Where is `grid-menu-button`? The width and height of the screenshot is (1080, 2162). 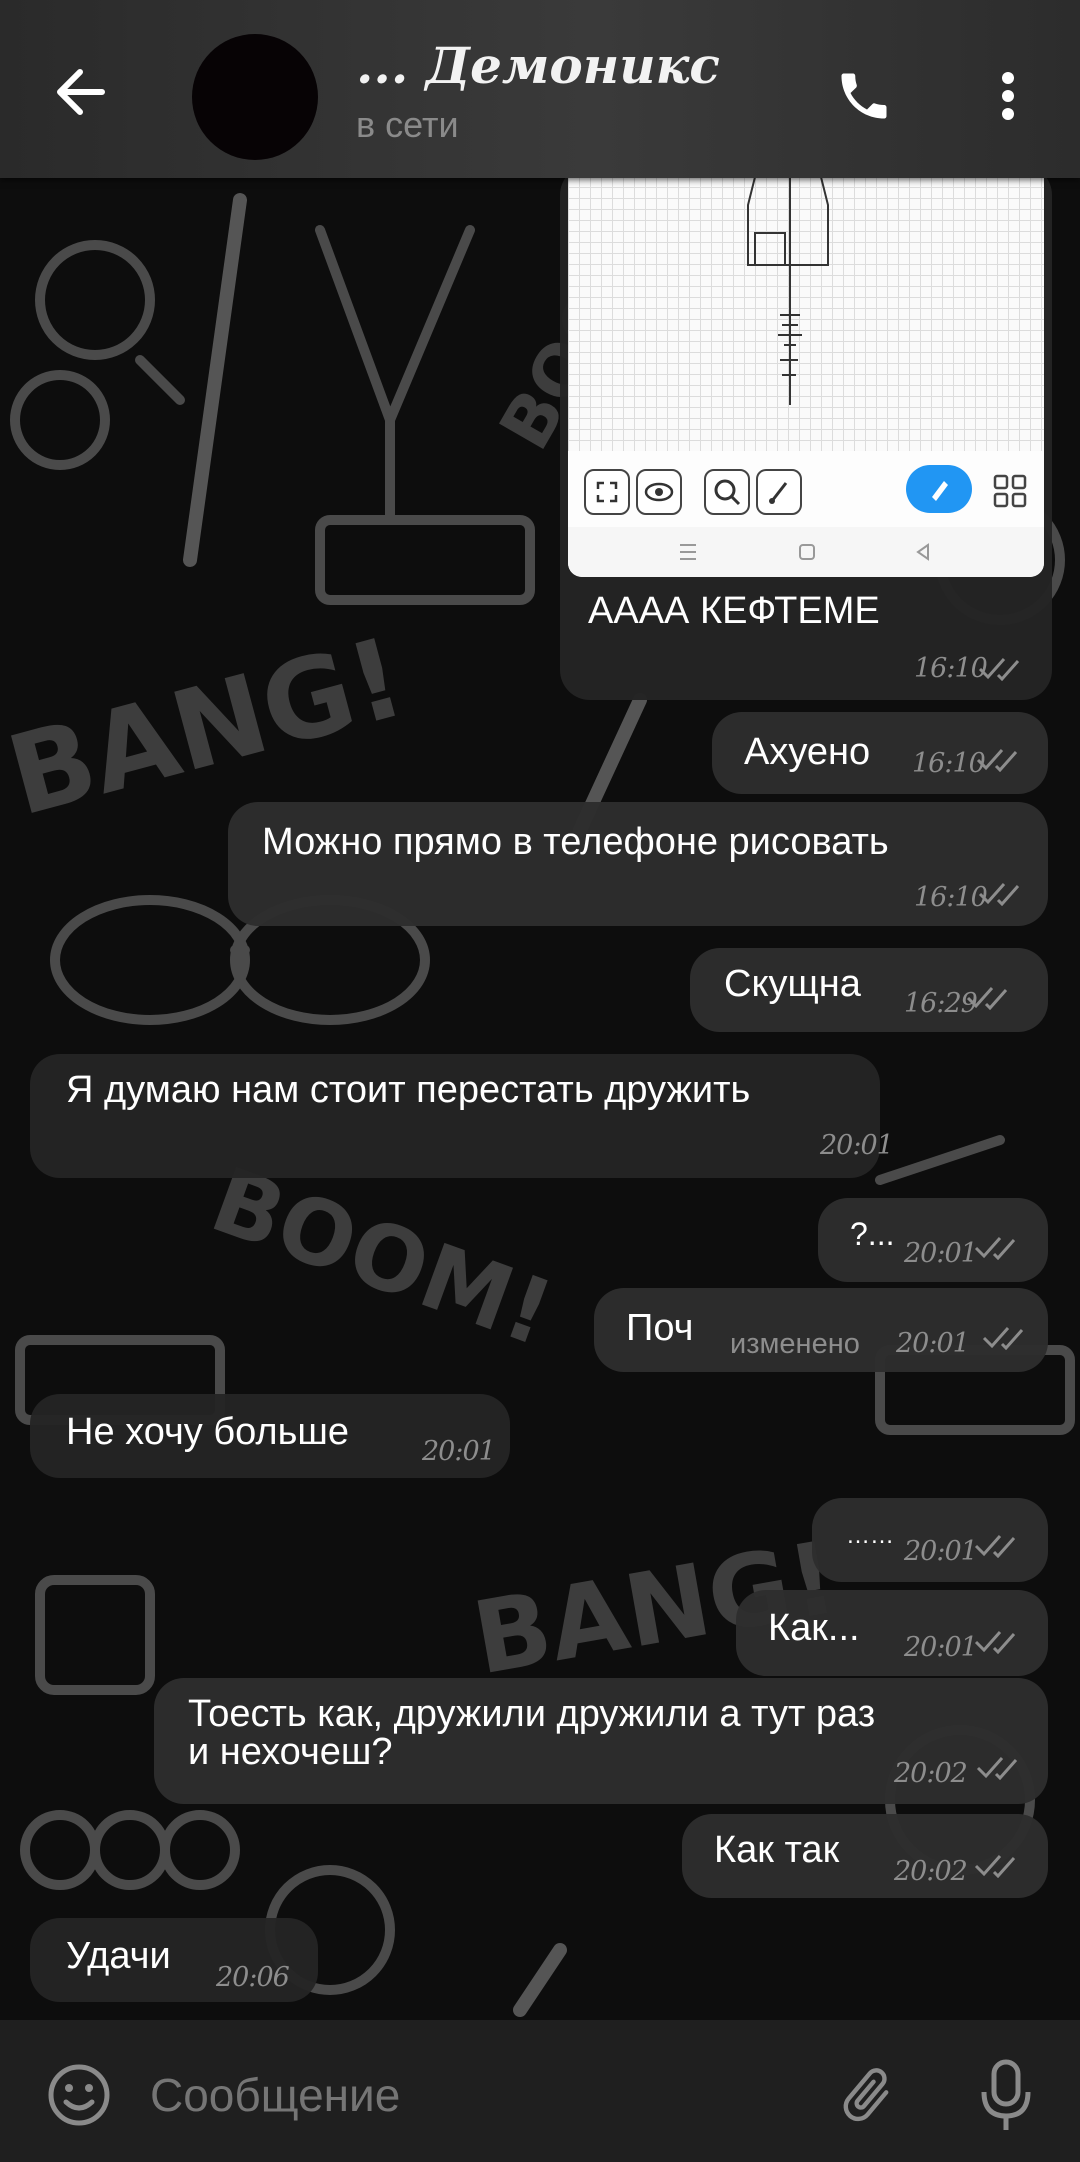 grid-menu-button is located at coordinates (1010, 491).